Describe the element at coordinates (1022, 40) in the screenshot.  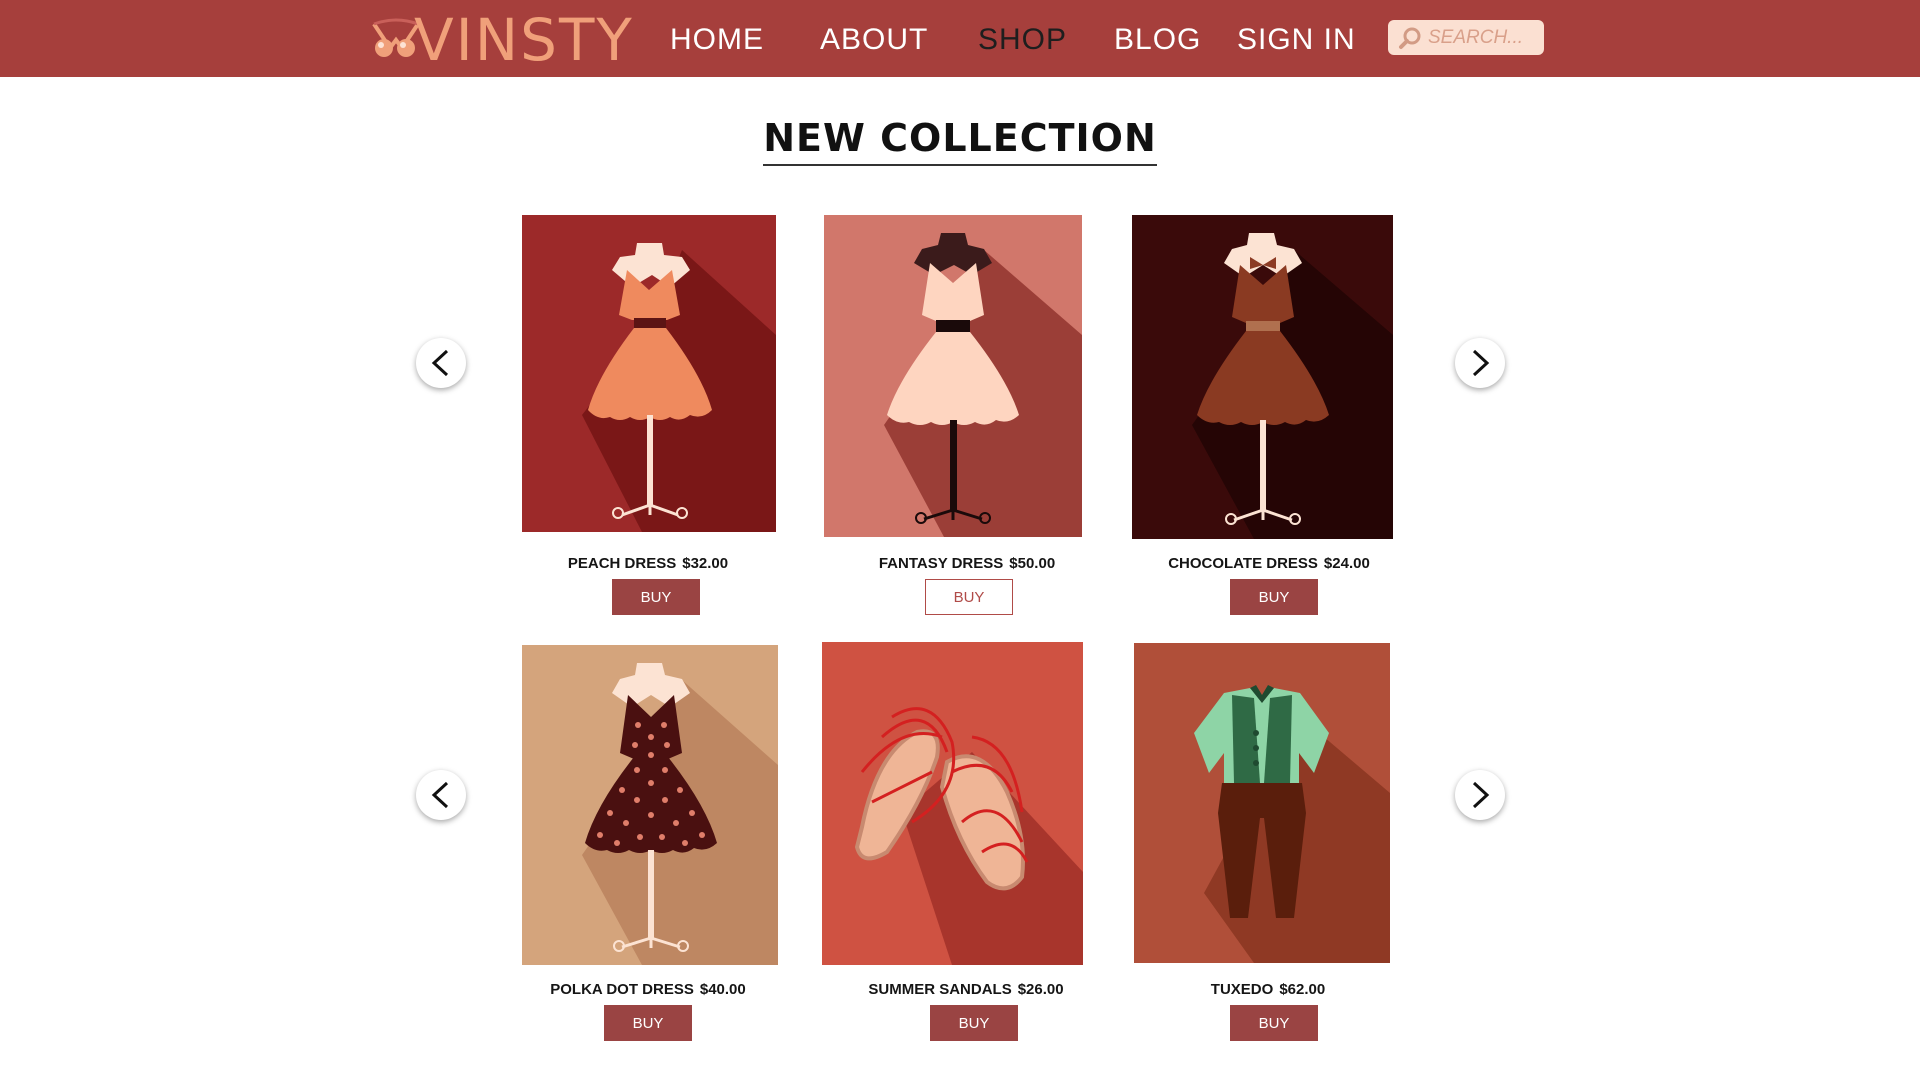
I see `nav-shop: SHOP` at that location.